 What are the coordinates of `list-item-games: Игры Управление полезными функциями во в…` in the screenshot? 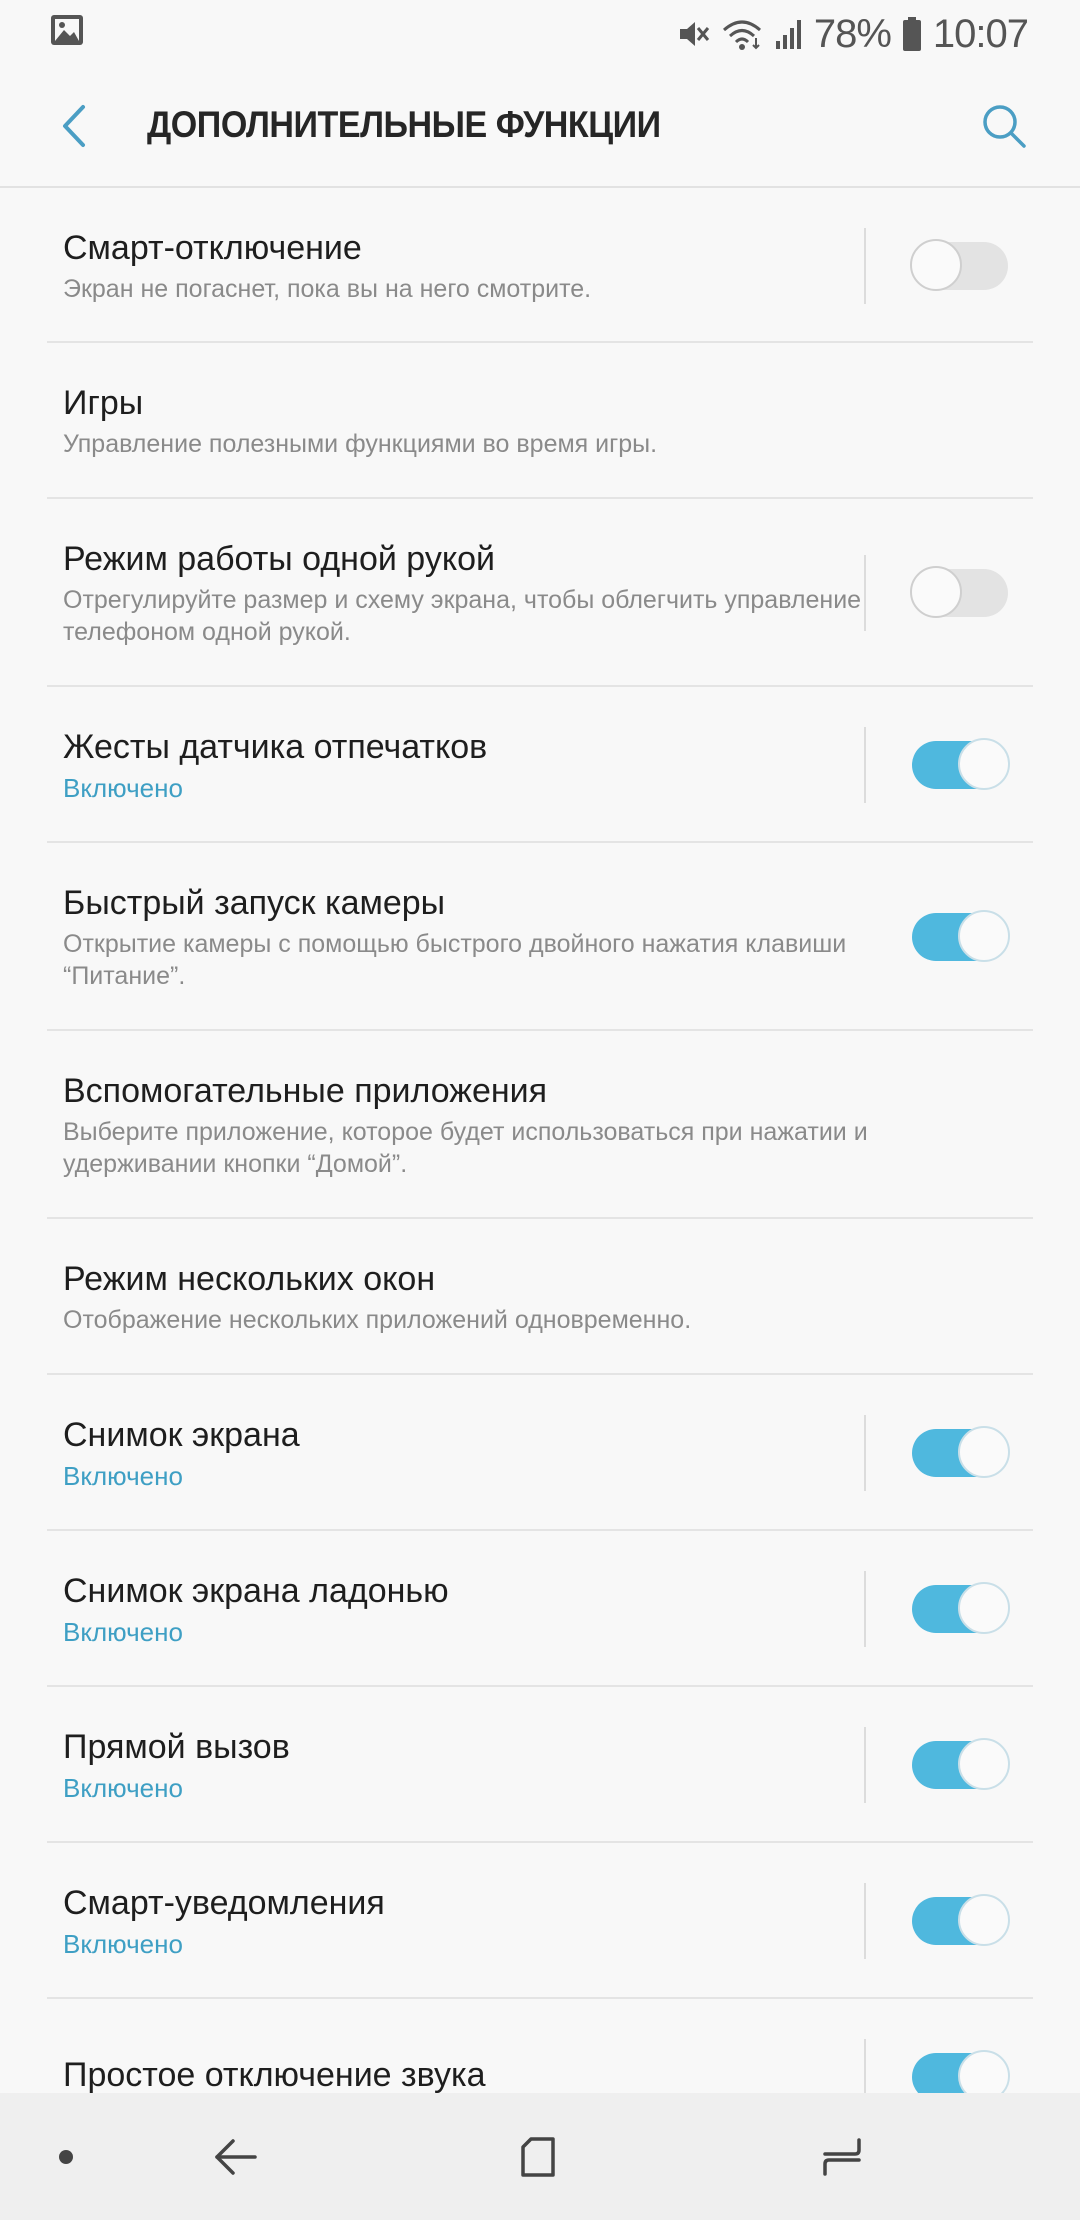 It's located at (540, 421).